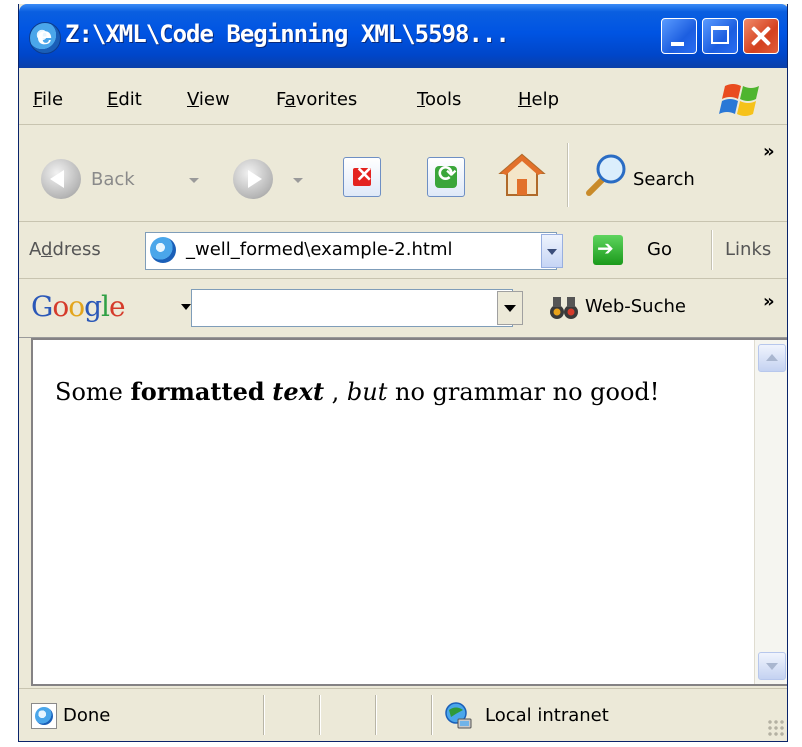  I want to click on bold-text: formatted, so click(197, 391).